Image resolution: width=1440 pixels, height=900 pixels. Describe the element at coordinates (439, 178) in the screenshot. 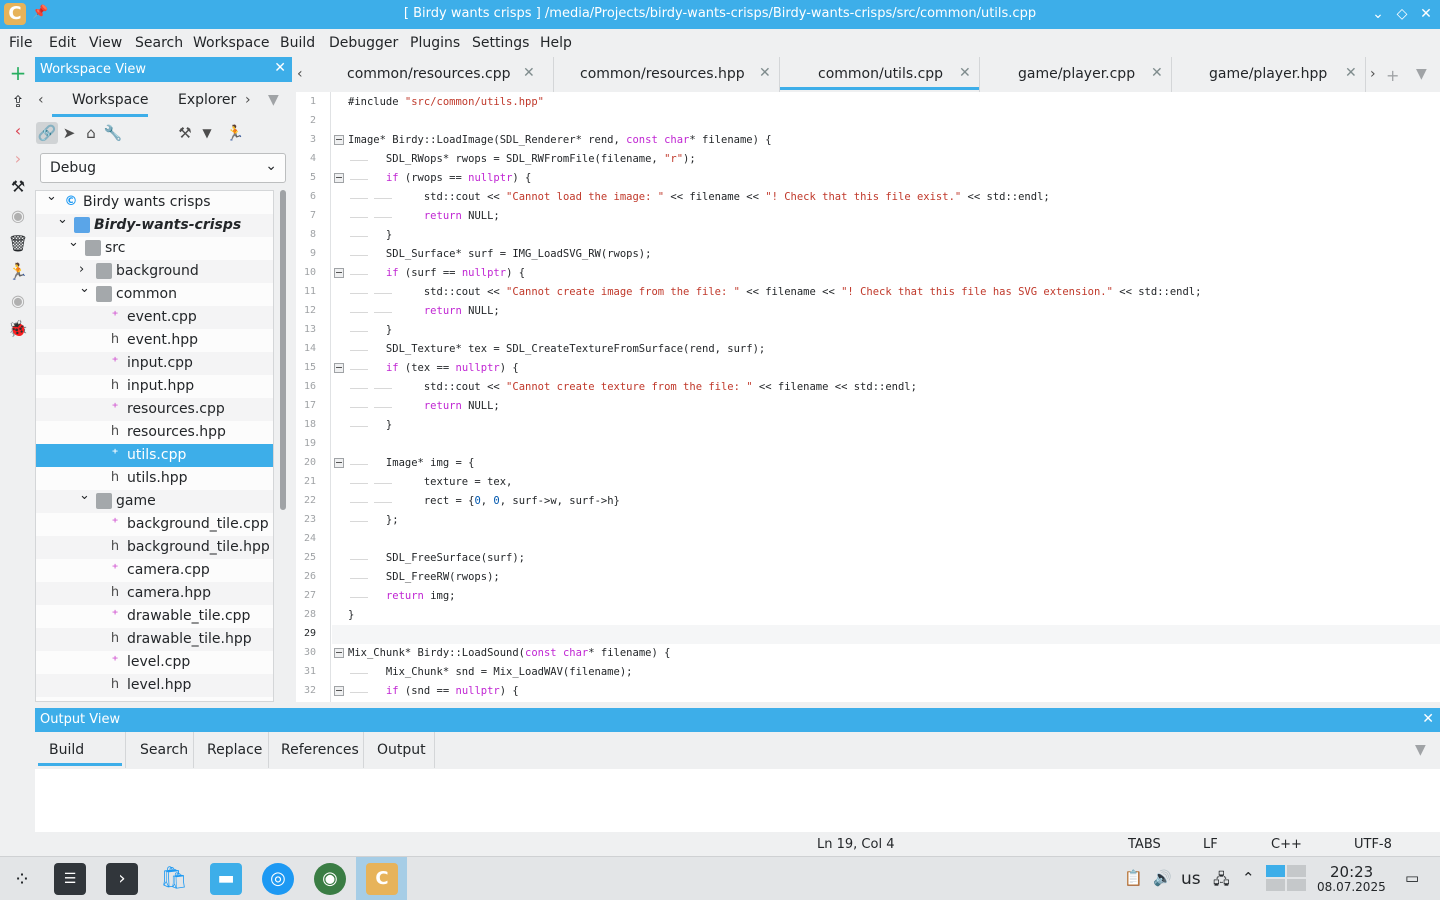

I see `code-line: if (rwops == nullptr) {` at that location.